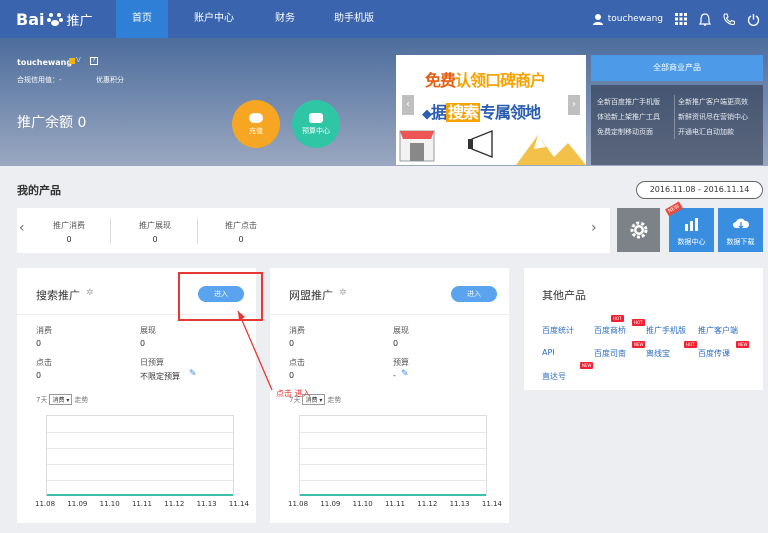  I want to click on x-tick: 11.11, so click(141, 504).